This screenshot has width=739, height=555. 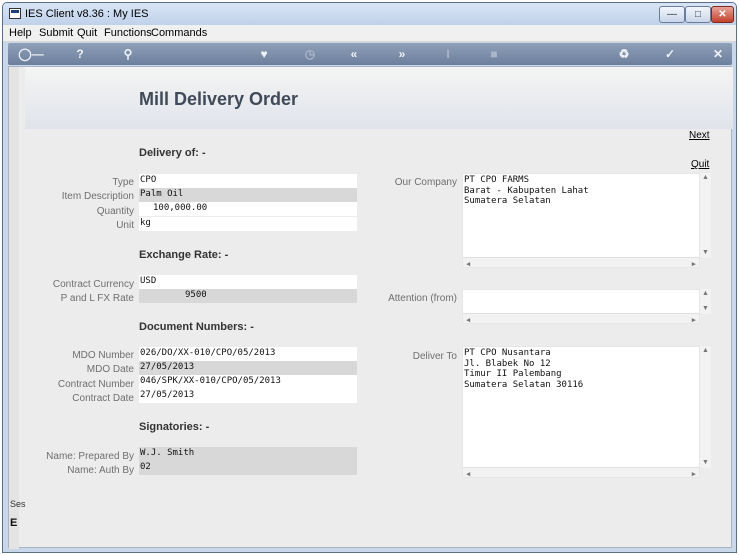 I want to click on menu-commands: Commands, so click(x=179, y=33).